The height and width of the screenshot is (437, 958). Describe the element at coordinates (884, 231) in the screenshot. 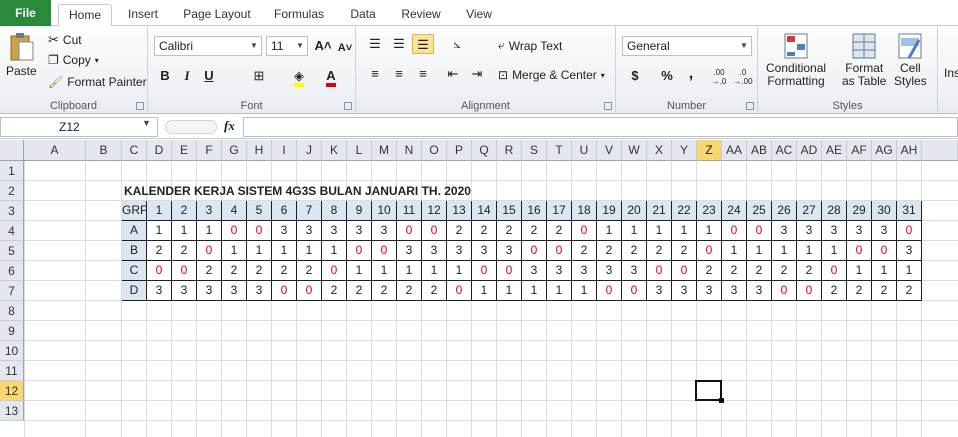

I see `shift-cell-a-day-30: 3` at that location.